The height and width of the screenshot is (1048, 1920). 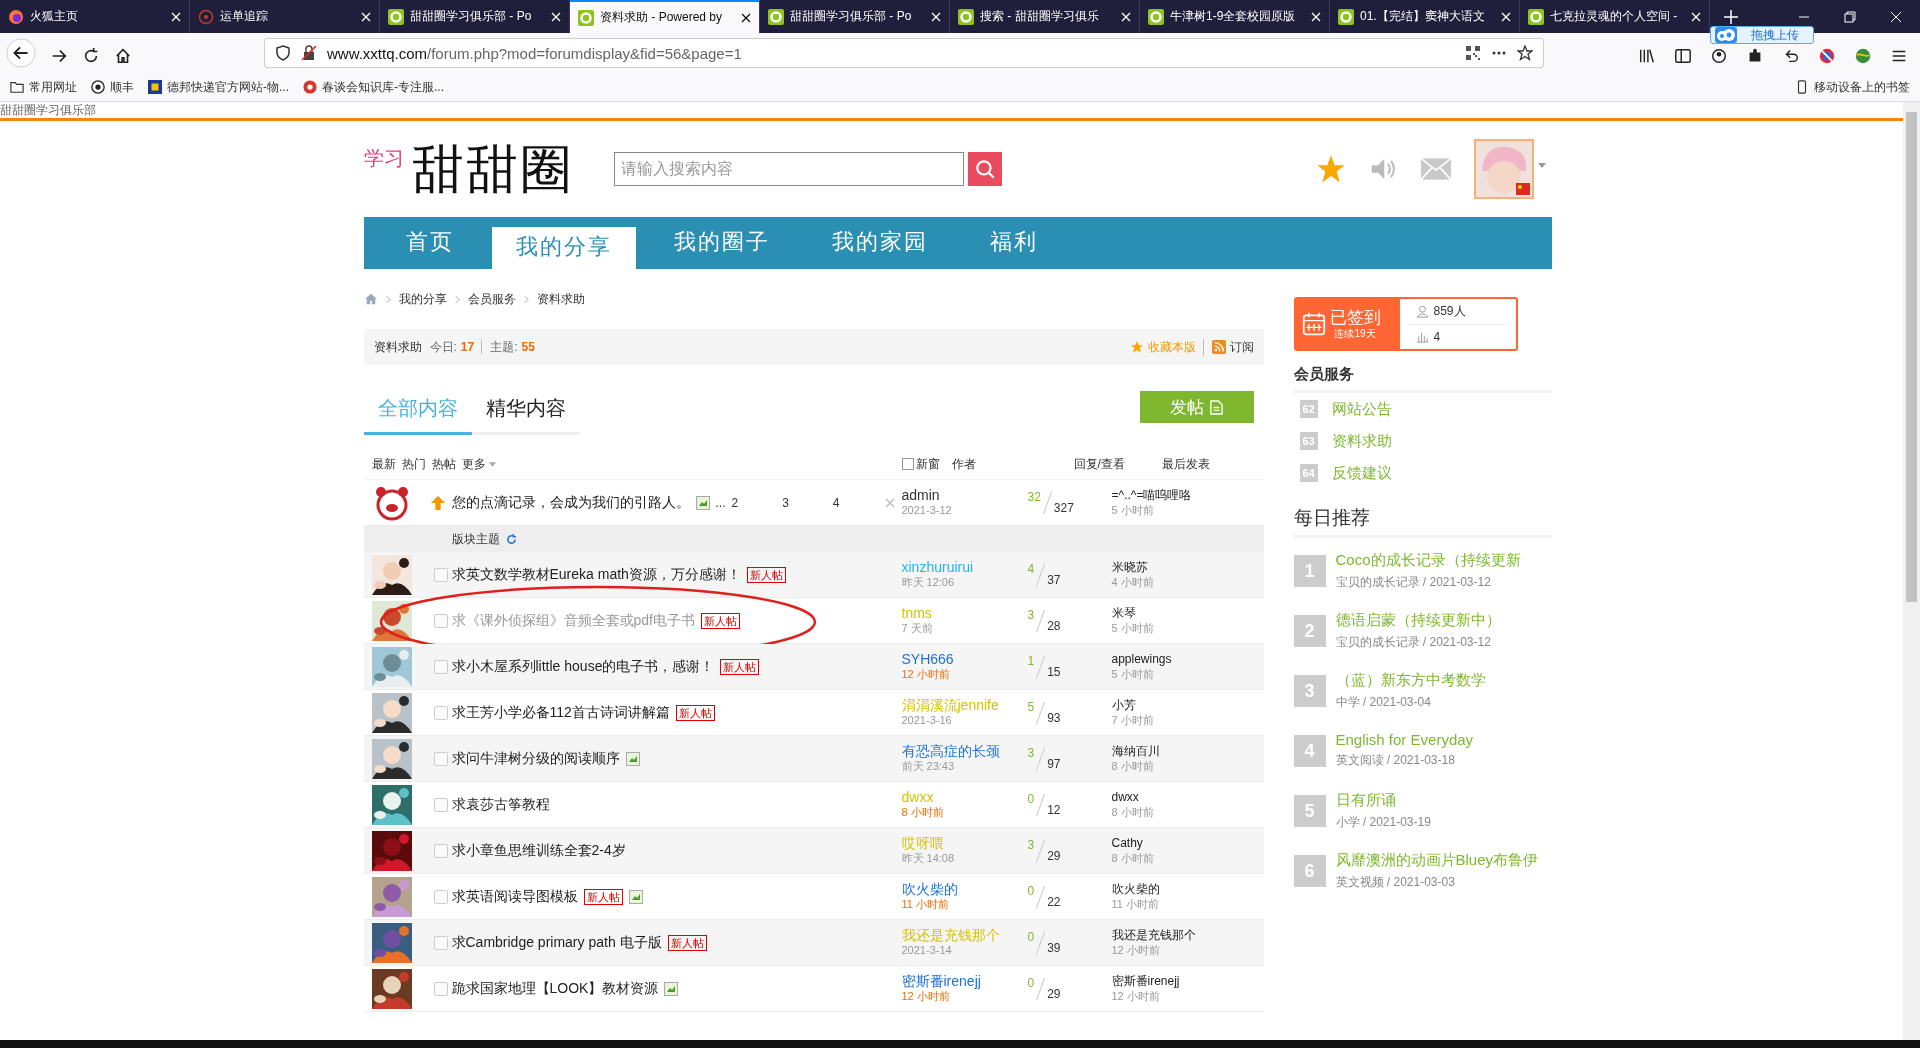 What do you see at coordinates (1647, 56) in the screenshot?
I see `library-icon` at bounding box center [1647, 56].